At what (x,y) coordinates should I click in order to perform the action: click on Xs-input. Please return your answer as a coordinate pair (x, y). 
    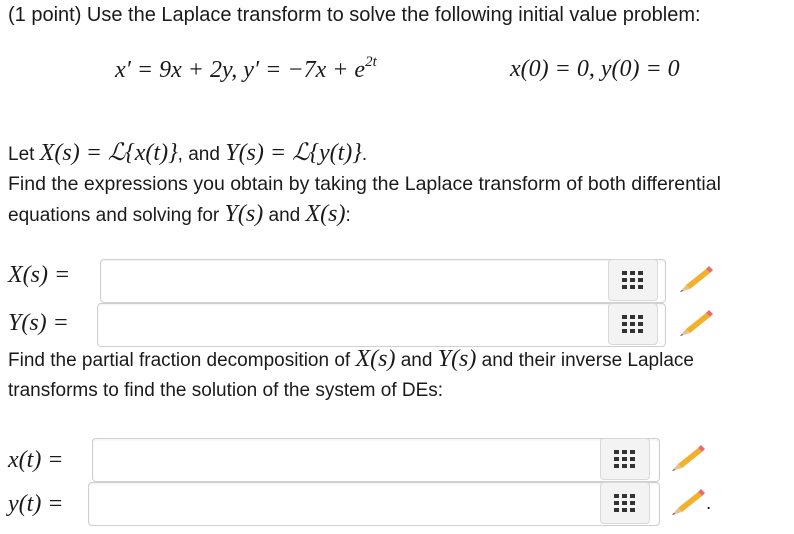
    Looking at the image, I should click on (383, 281).